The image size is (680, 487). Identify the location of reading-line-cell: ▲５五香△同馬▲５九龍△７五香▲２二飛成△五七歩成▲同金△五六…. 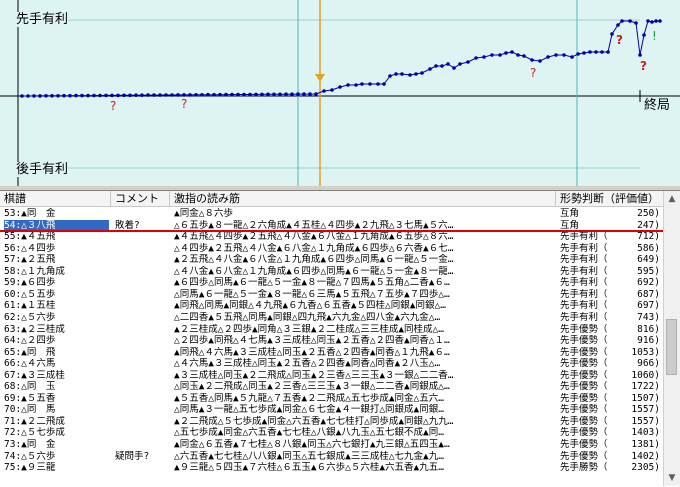
(309, 398).